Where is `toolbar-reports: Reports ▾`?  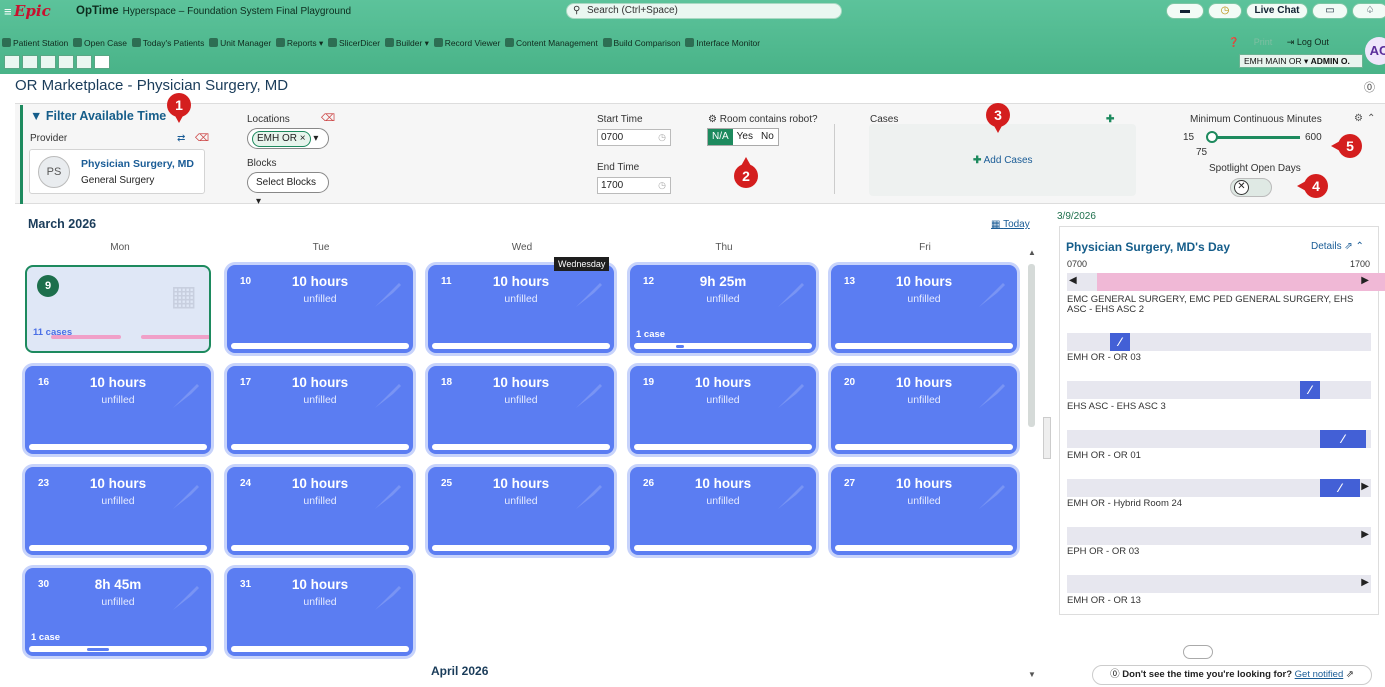 toolbar-reports: Reports ▾ is located at coordinates (299, 43).